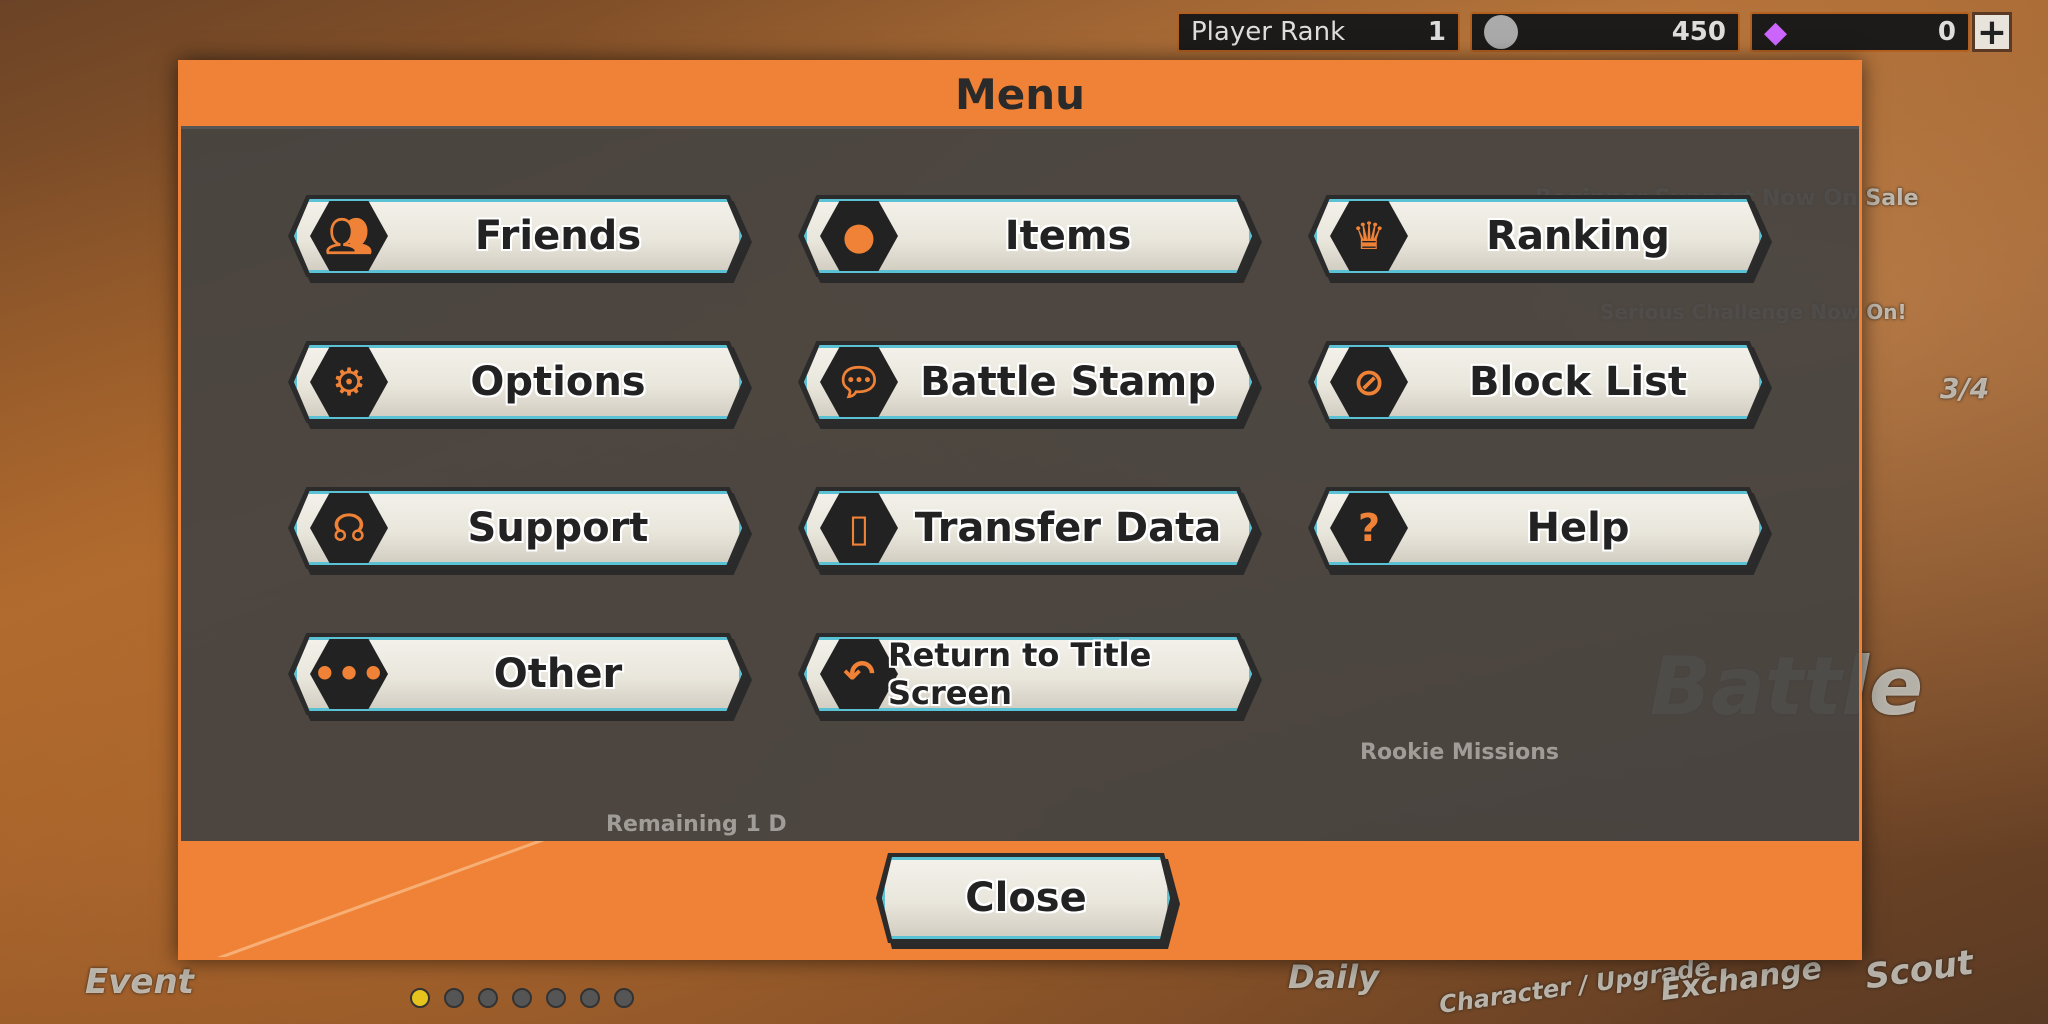  I want to click on ranking-button: ♛ Ranking, so click(1538, 236).